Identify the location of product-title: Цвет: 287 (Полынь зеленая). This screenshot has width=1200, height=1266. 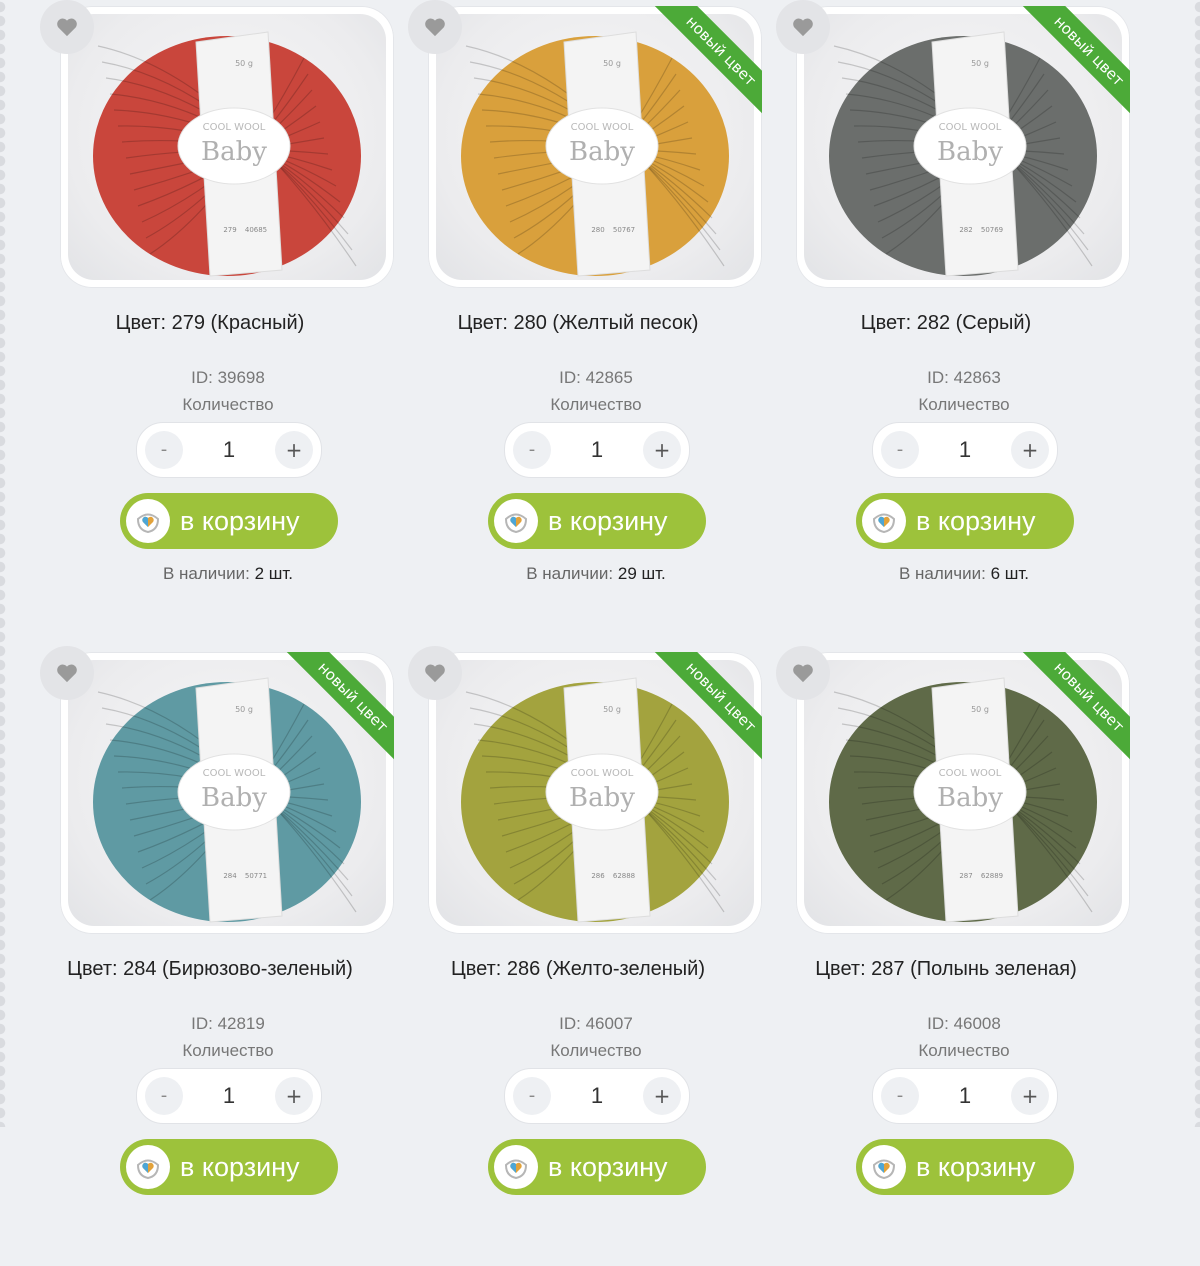
(946, 969).